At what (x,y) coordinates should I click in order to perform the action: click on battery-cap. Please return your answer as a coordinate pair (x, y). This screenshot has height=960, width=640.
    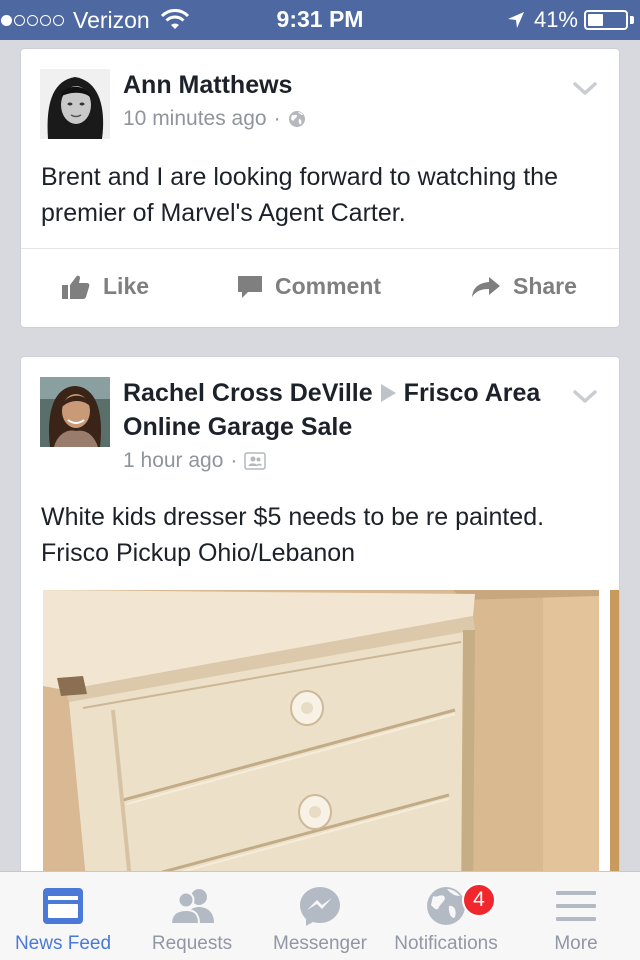
    Looking at the image, I should click on (632, 20).